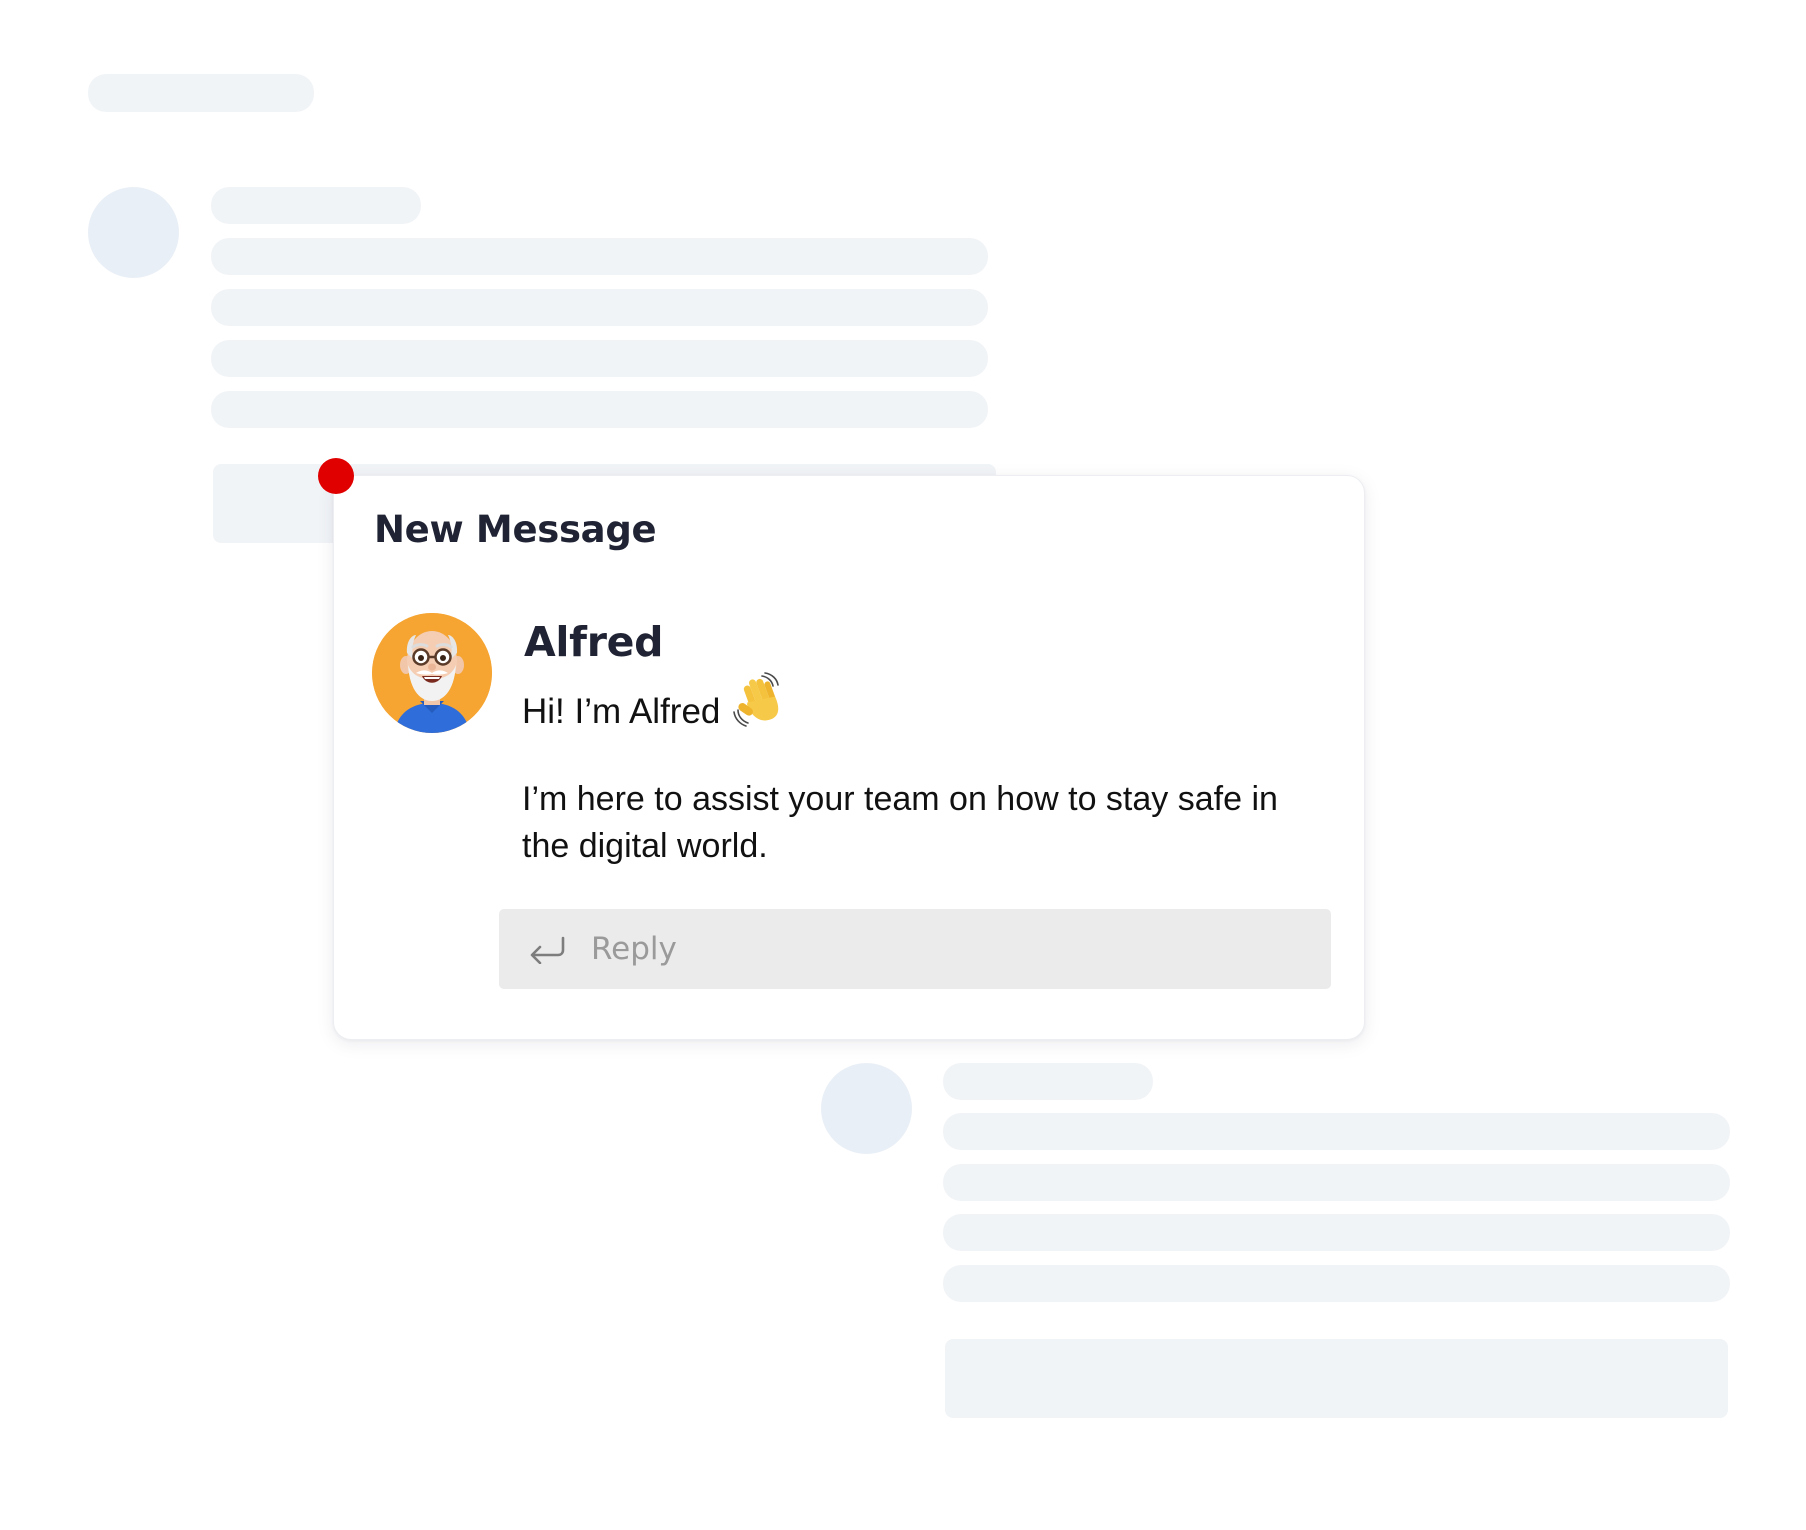 This screenshot has height=1530, width=1806. I want to click on skeleton-avatar-upper, so click(133, 232).